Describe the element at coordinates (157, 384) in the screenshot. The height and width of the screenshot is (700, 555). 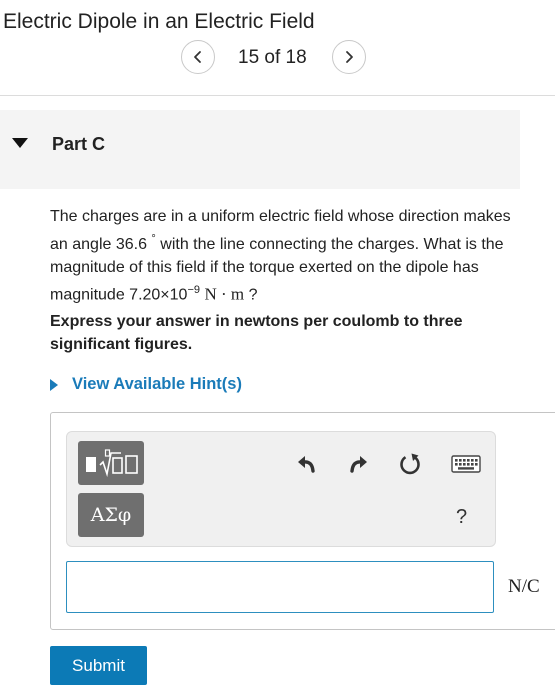
I see `hint-label: View Available Hint(s)` at that location.